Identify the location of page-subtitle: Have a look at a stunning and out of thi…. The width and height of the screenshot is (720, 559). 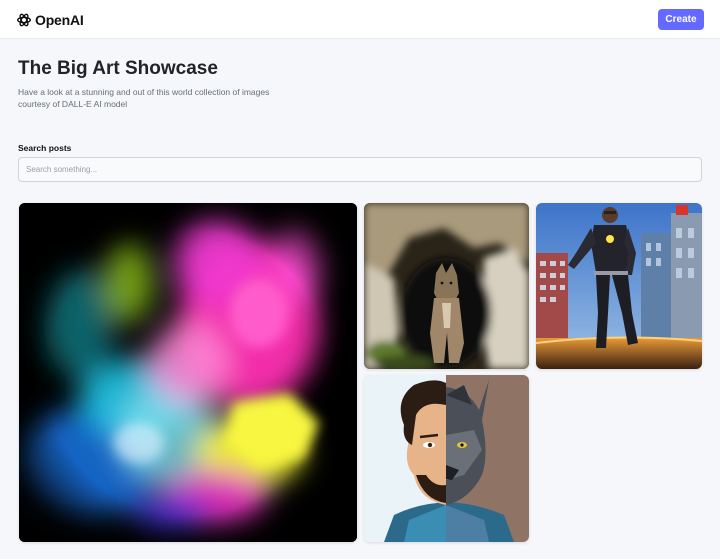
(144, 98).